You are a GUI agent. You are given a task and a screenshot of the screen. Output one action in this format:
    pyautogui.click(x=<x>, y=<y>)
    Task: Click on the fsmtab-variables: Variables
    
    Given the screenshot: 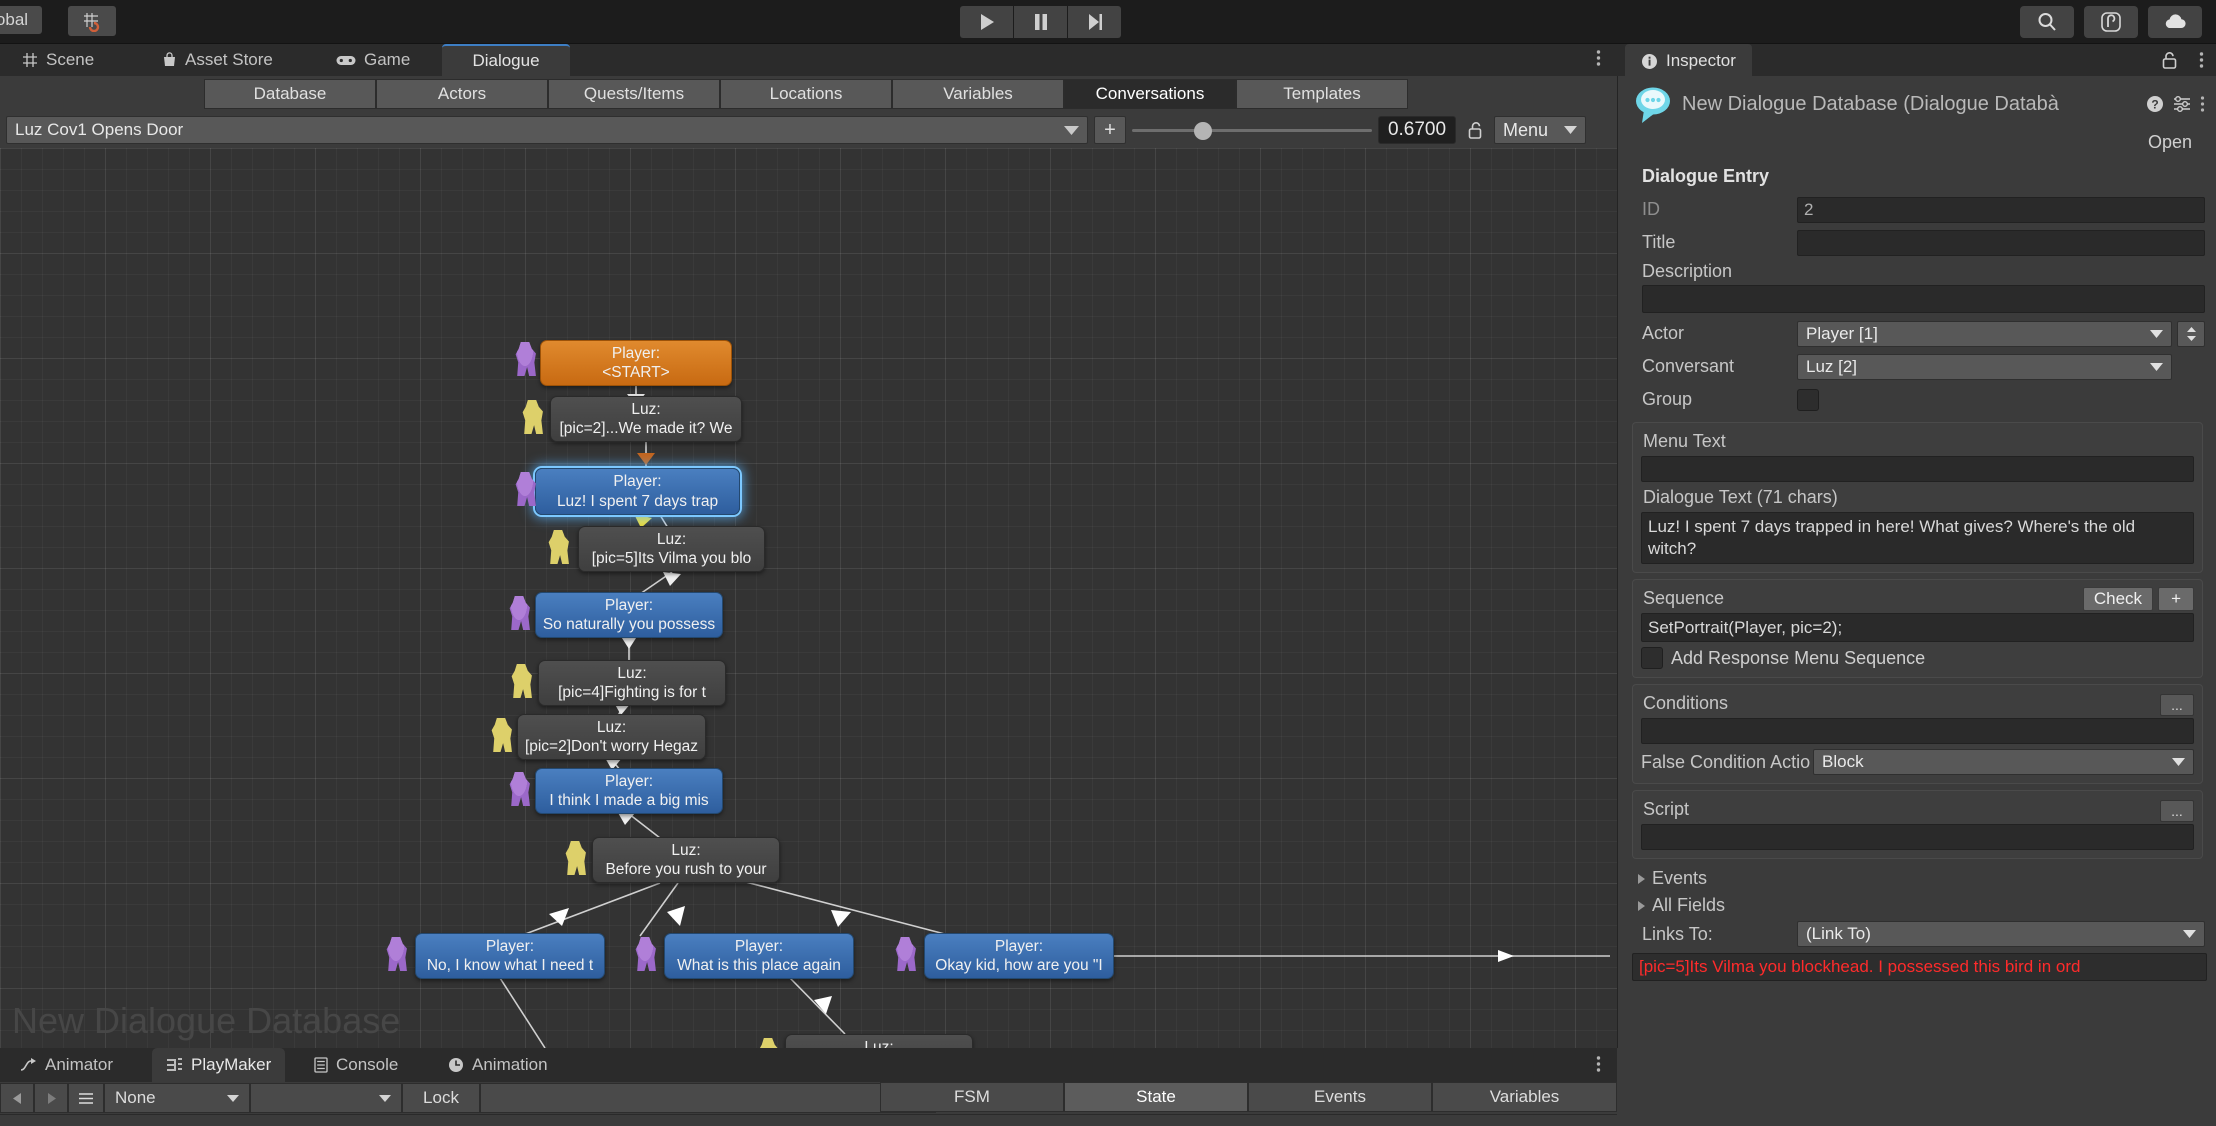 What is the action you would take?
    pyautogui.click(x=1524, y=1097)
    